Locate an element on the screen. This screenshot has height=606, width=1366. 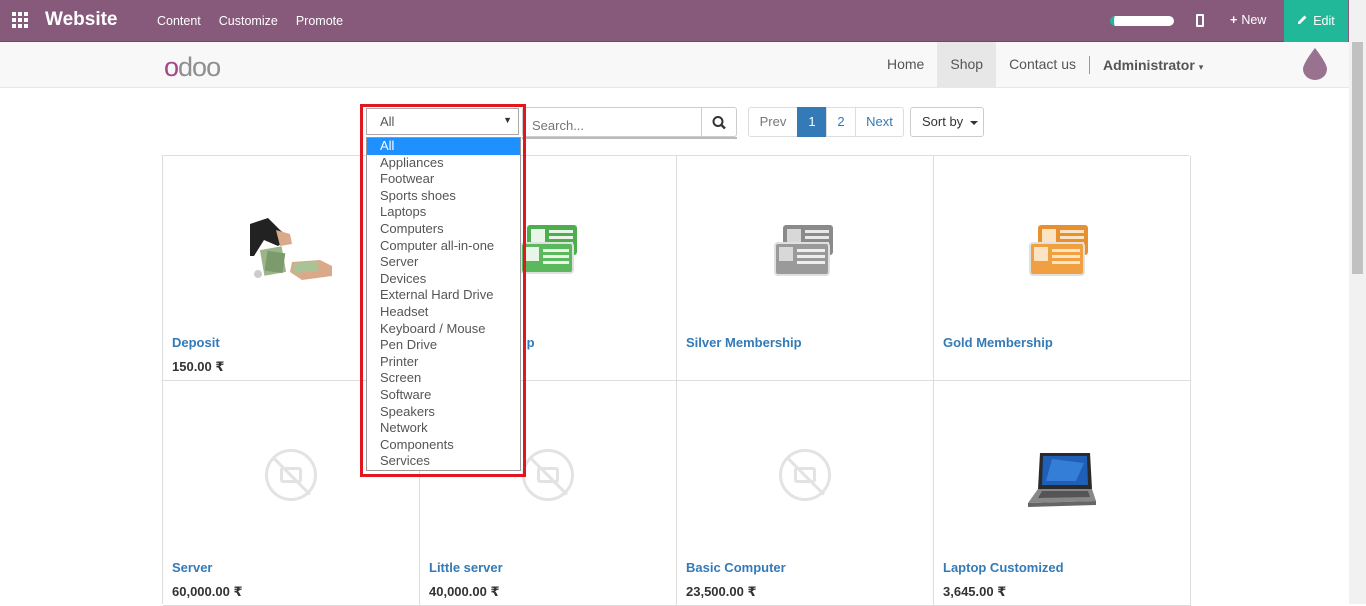
nav-shop: Shop is located at coordinates (967, 64).